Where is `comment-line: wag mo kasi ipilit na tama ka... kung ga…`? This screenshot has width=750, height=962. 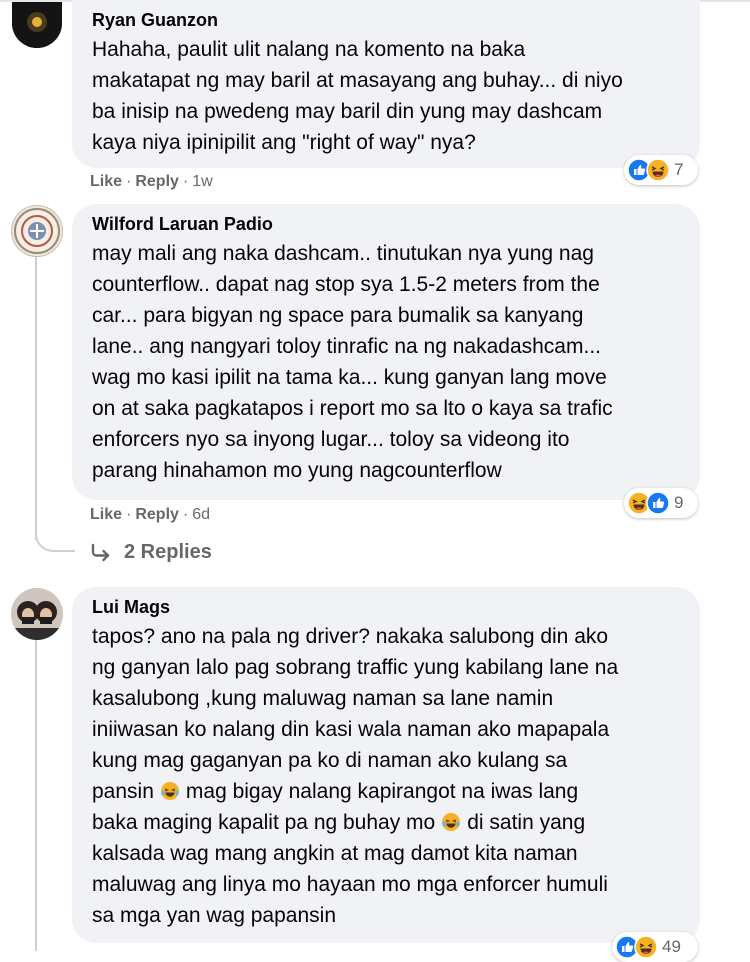
comment-line: wag mo kasi ipilit na tama ka... kung ga… is located at coordinates (349, 377).